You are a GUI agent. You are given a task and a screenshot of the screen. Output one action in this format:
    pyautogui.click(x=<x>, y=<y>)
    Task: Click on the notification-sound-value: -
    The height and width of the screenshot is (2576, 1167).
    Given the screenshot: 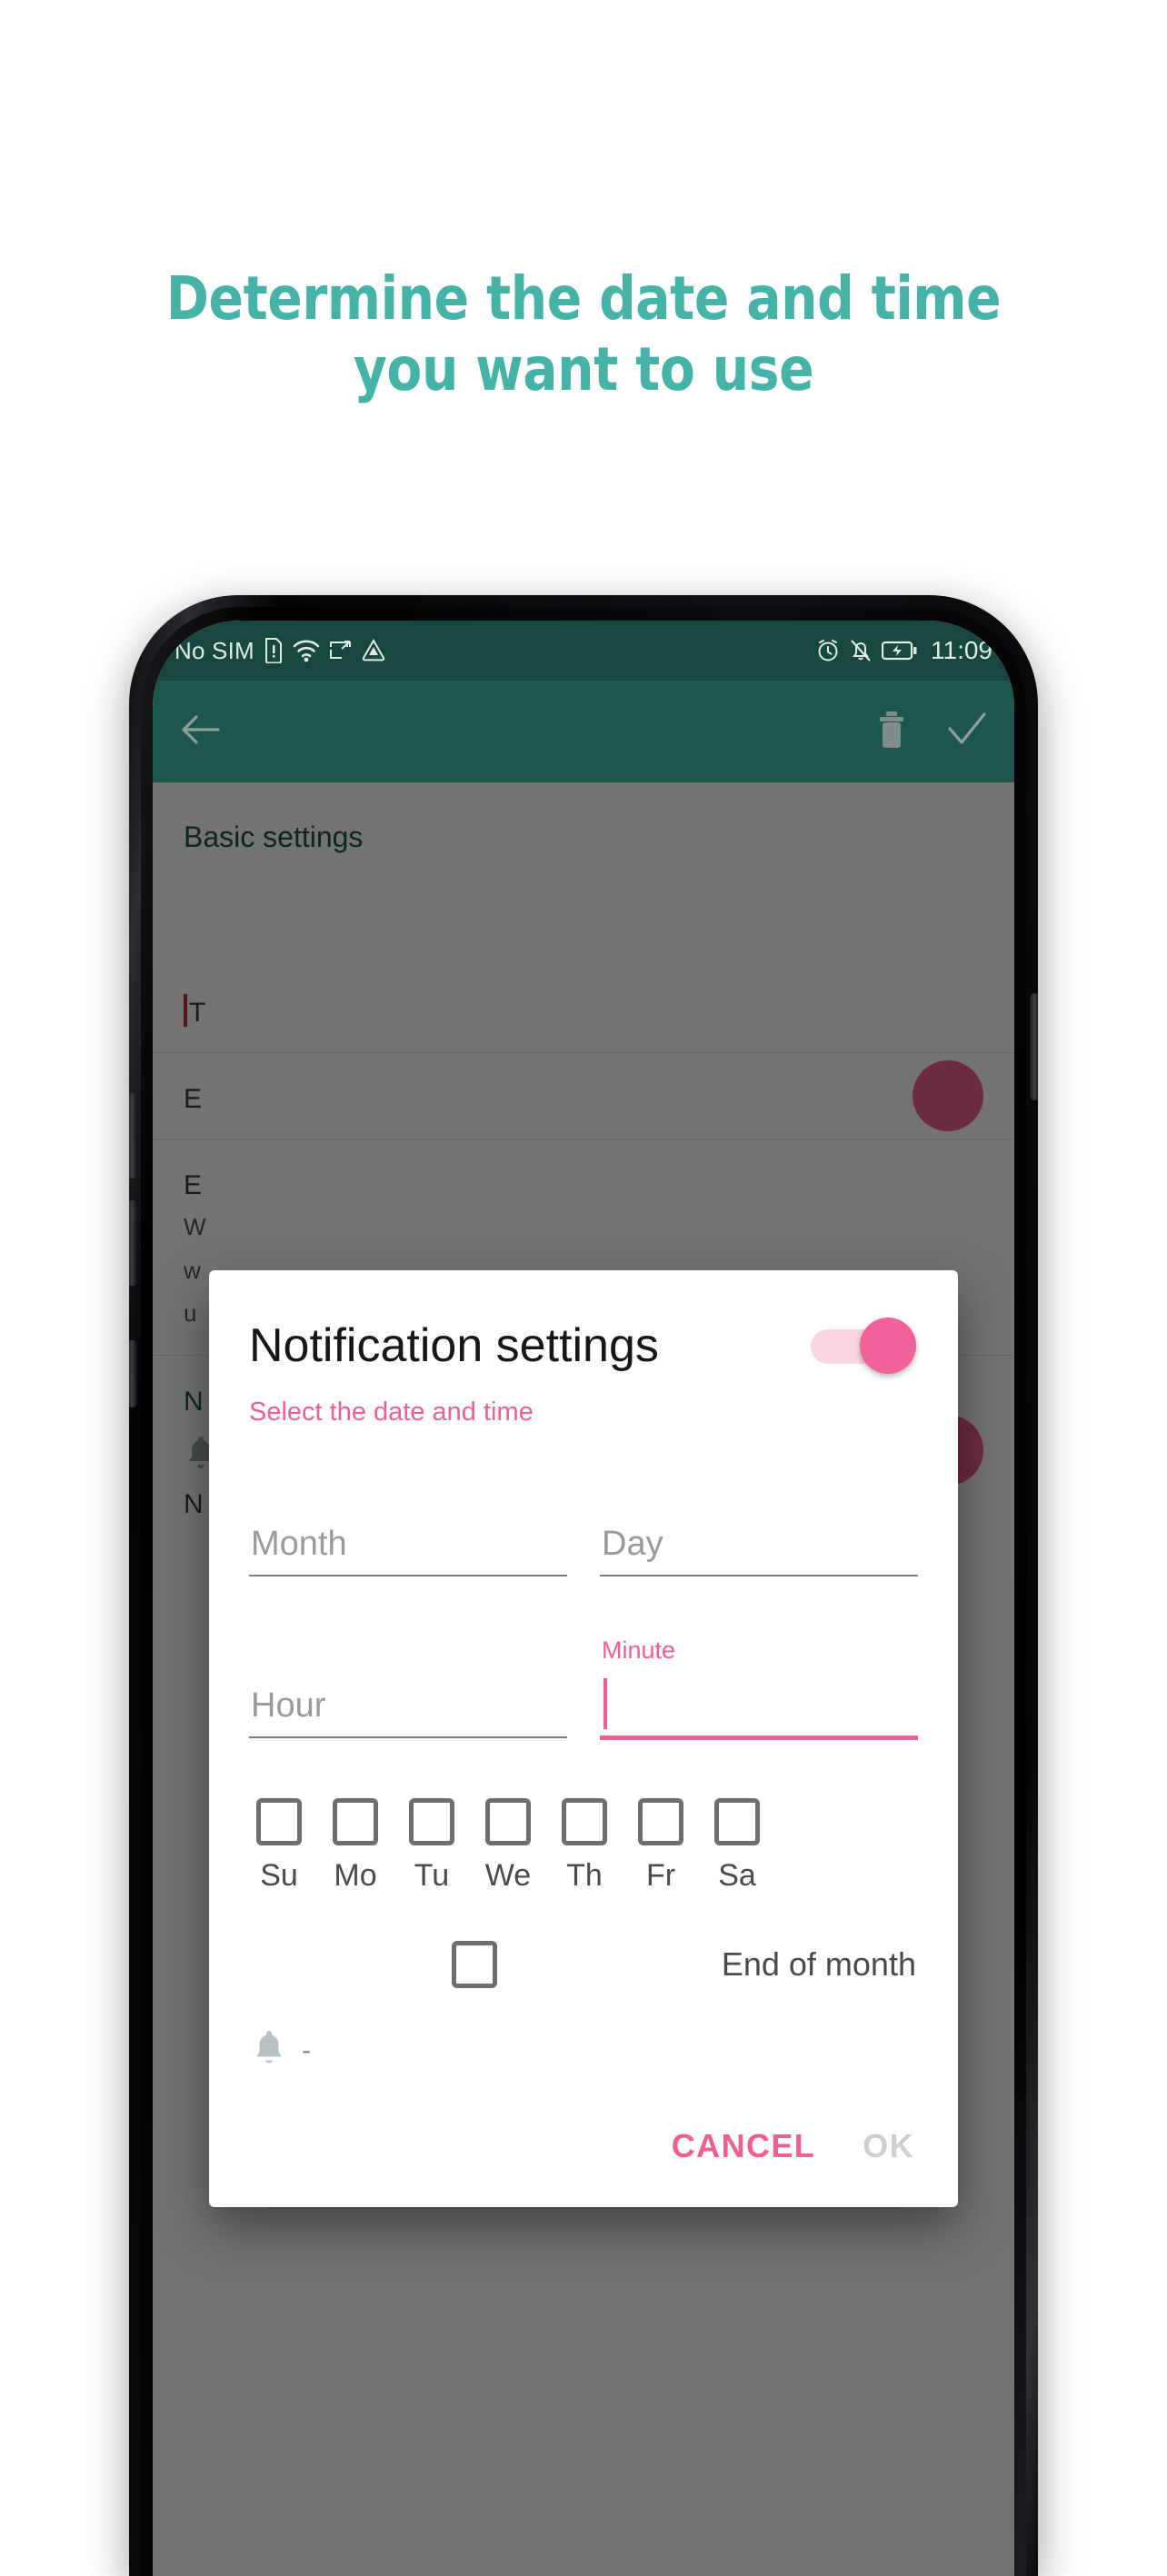 What is the action you would take?
    pyautogui.click(x=306, y=2050)
    